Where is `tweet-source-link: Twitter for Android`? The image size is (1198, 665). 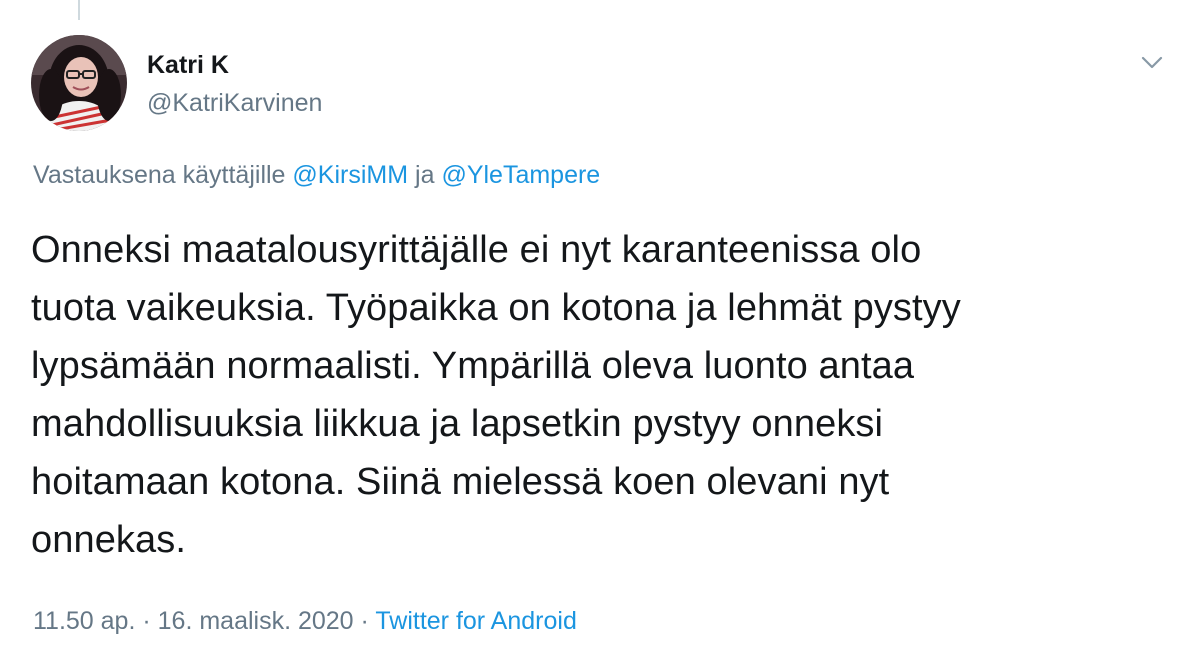
tweet-source-link: Twitter for Android is located at coordinates (475, 621).